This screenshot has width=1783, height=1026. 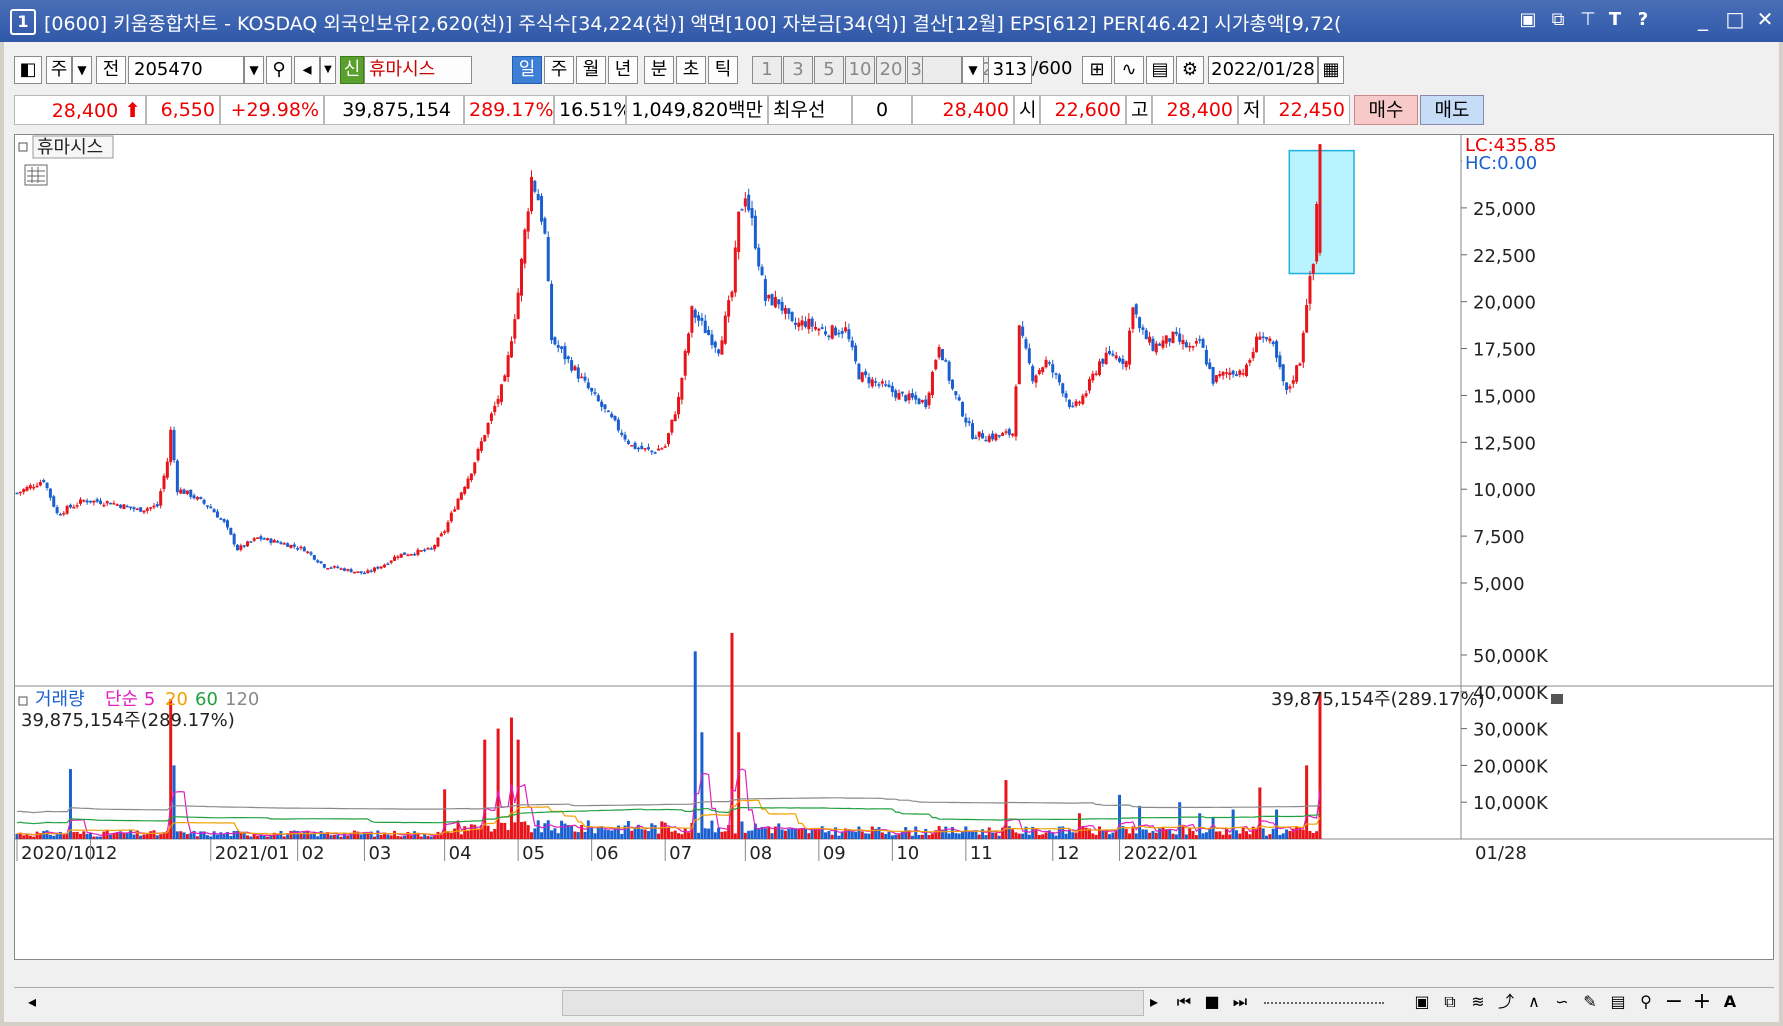 What do you see at coordinates (1331, 70) in the screenshot?
I see `calendar-icon: ▦` at bounding box center [1331, 70].